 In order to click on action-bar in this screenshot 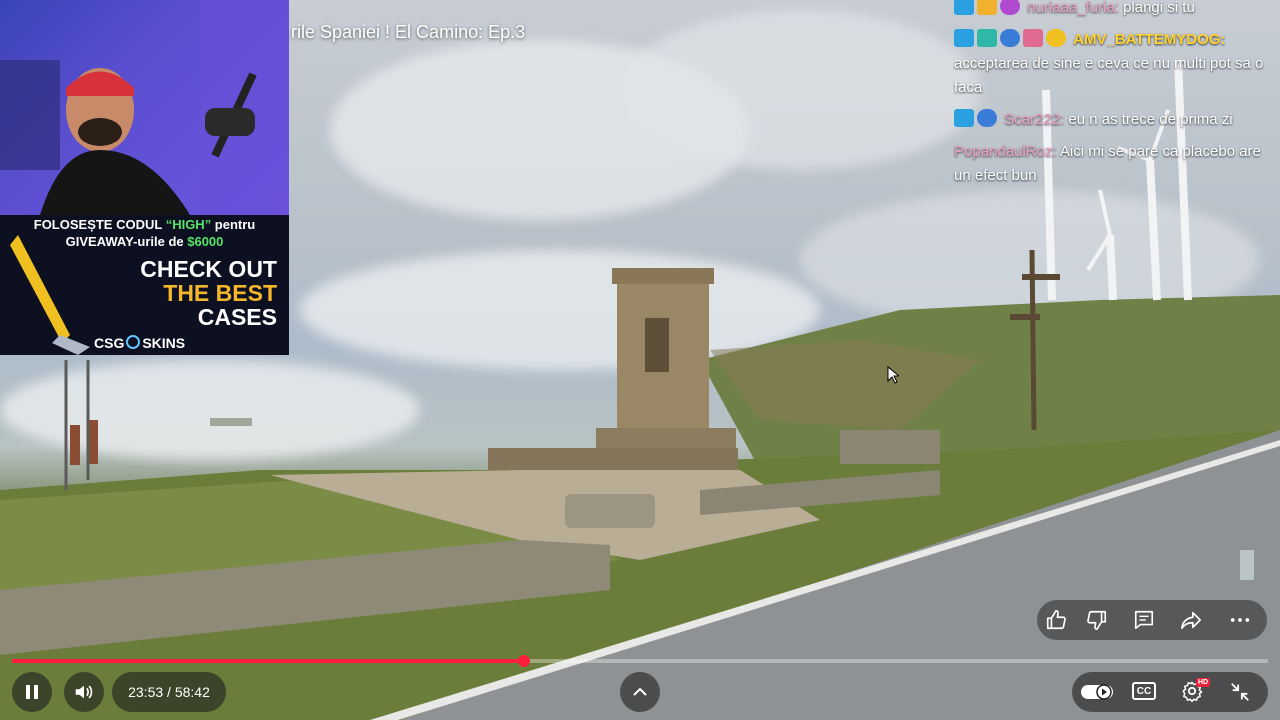, I will do `click(1152, 620)`.